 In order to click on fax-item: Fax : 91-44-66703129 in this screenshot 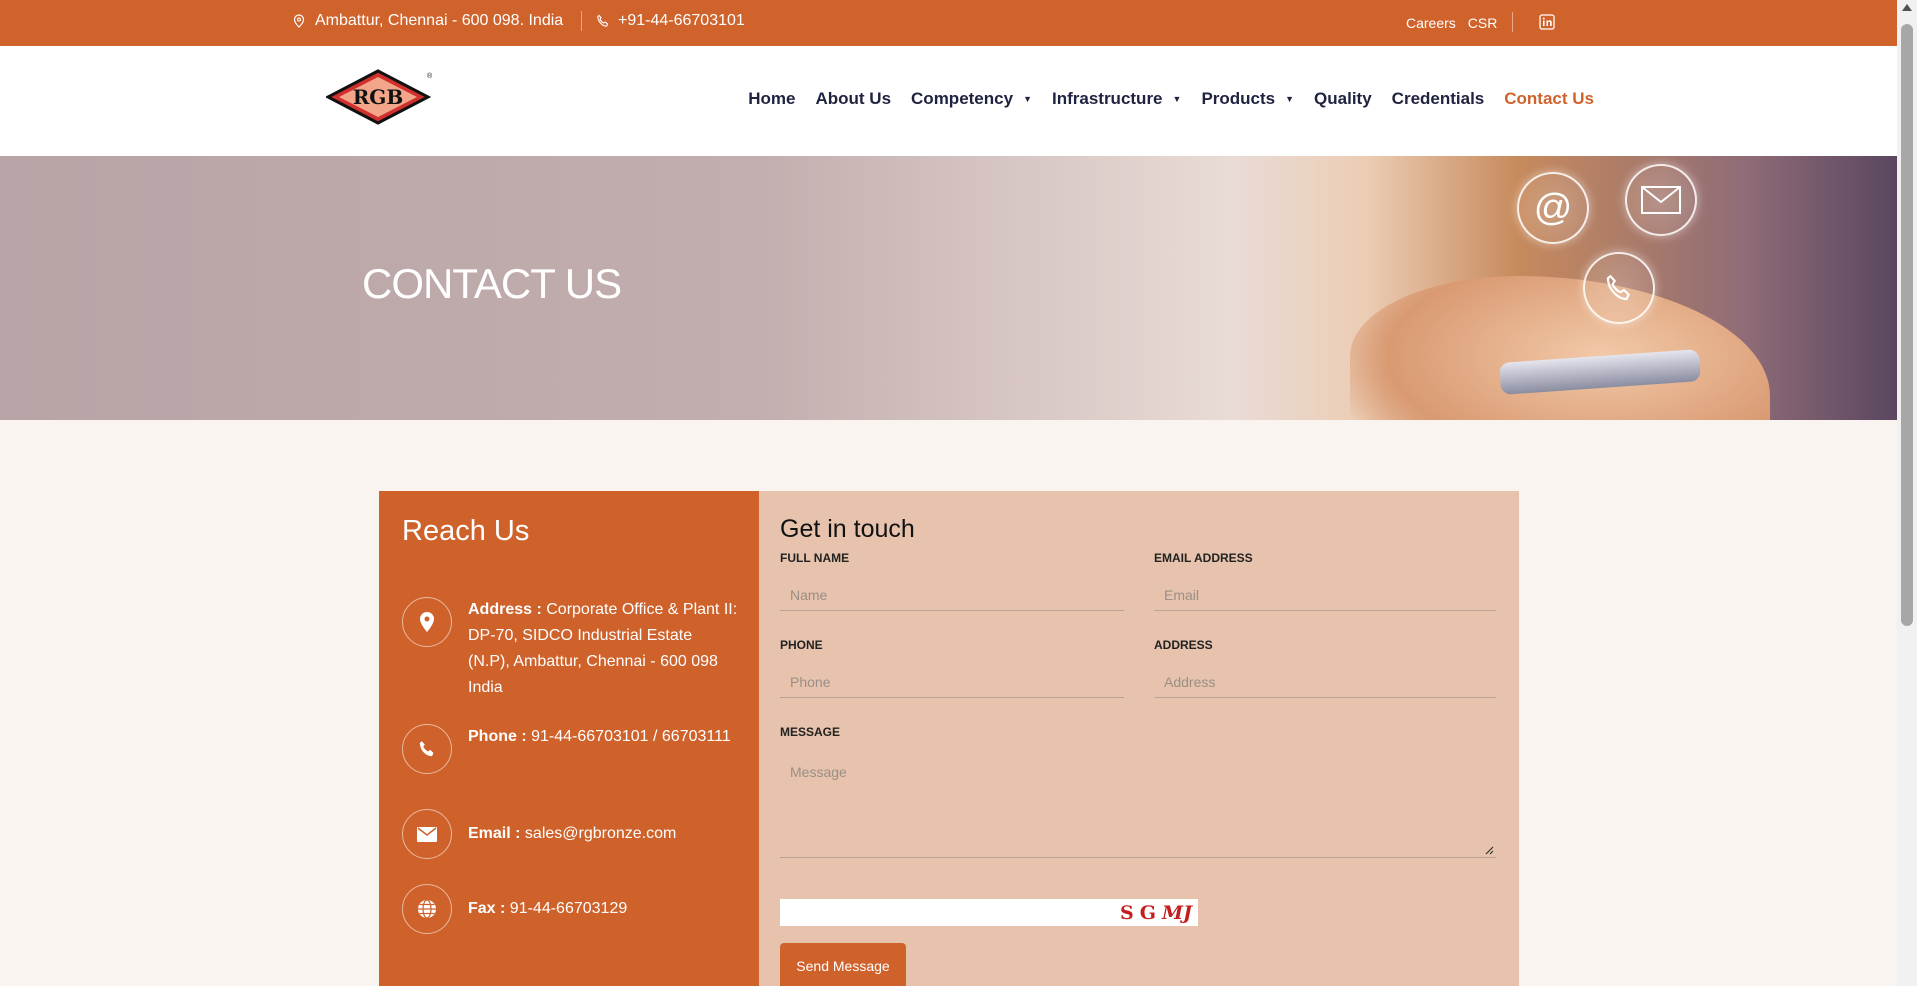, I will do `click(570, 909)`.